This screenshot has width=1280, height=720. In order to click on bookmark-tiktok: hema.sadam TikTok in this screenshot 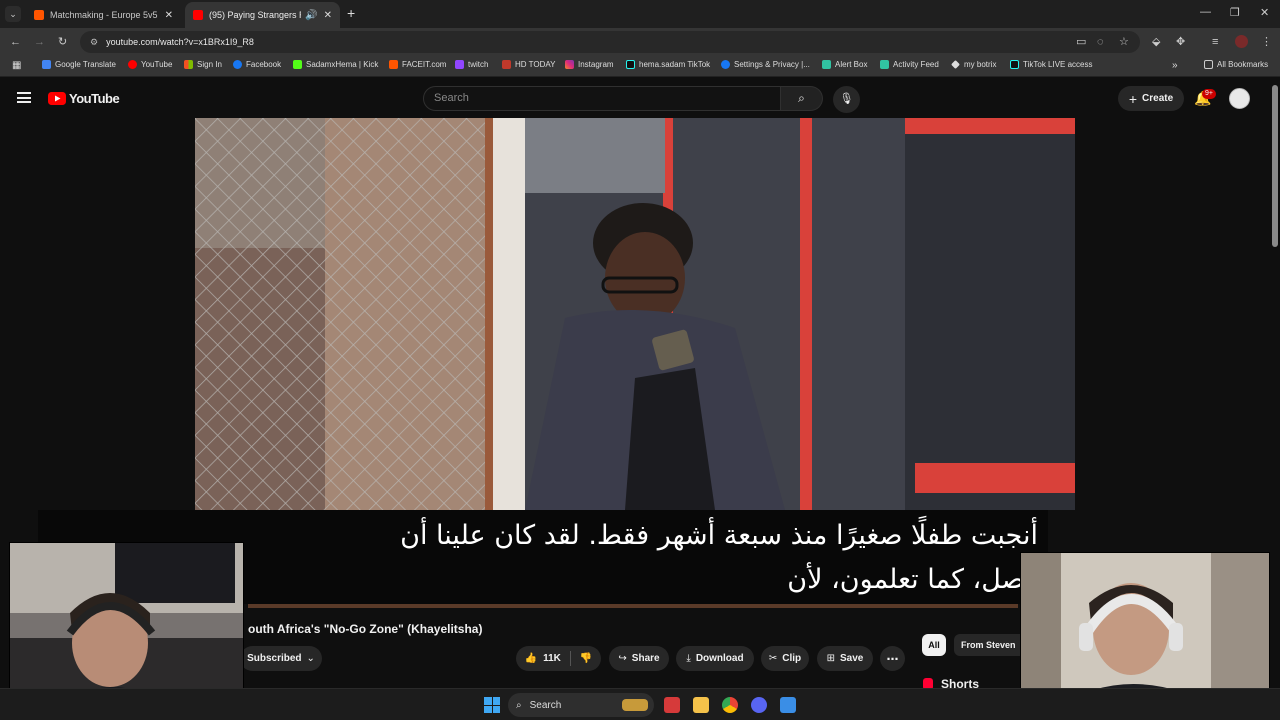, I will do `click(668, 64)`.